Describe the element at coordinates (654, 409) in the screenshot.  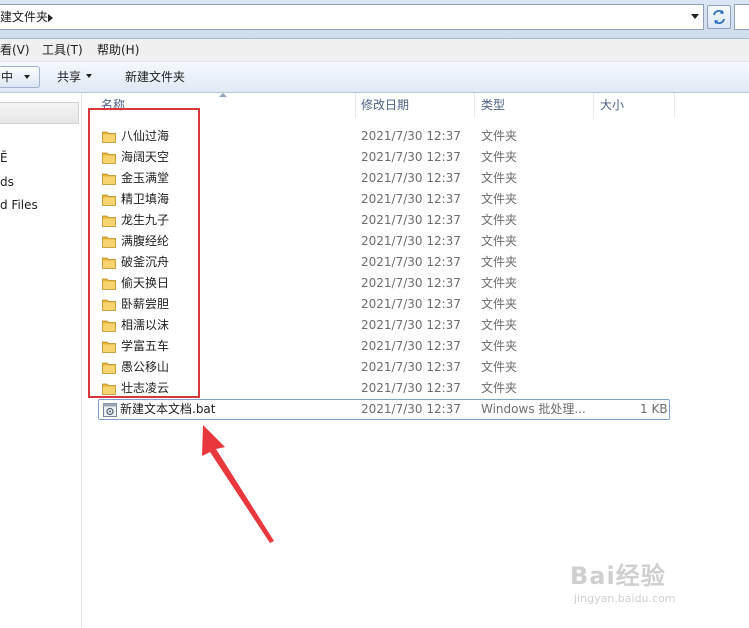
I see `file-size: 1 KB` at that location.